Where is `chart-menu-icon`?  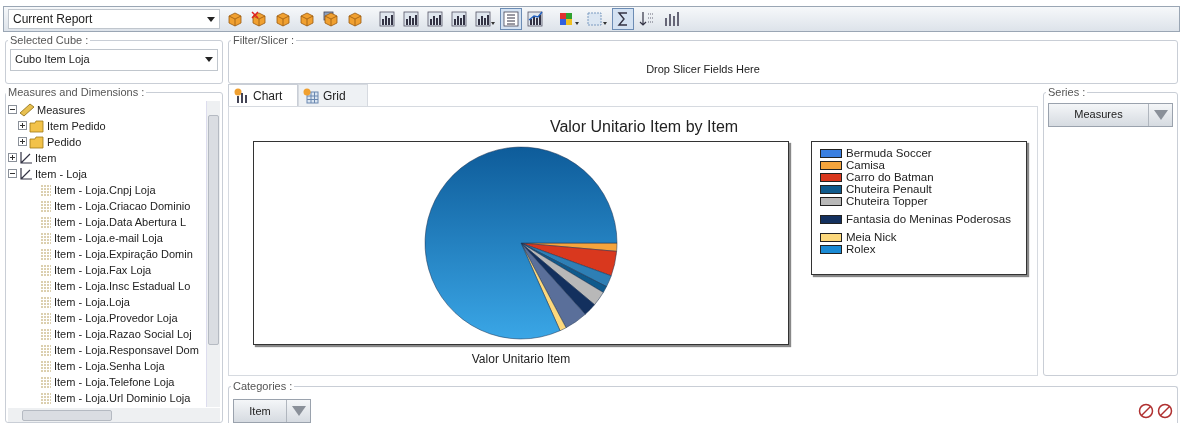
chart-menu-icon is located at coordinates (485, 19).